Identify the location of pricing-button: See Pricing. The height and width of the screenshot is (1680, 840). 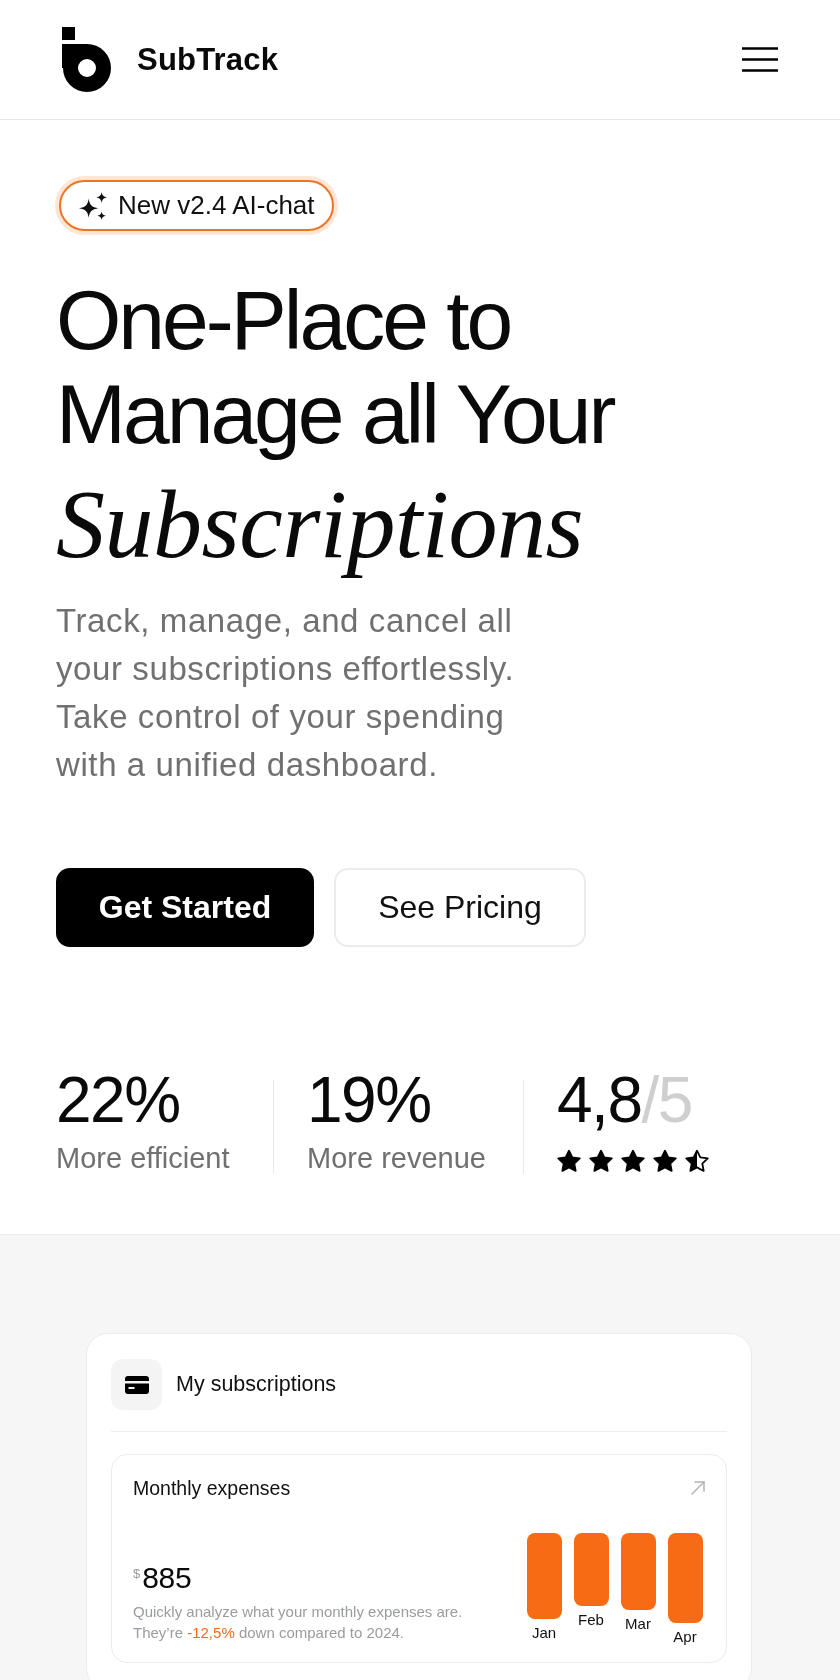
(460, 907).